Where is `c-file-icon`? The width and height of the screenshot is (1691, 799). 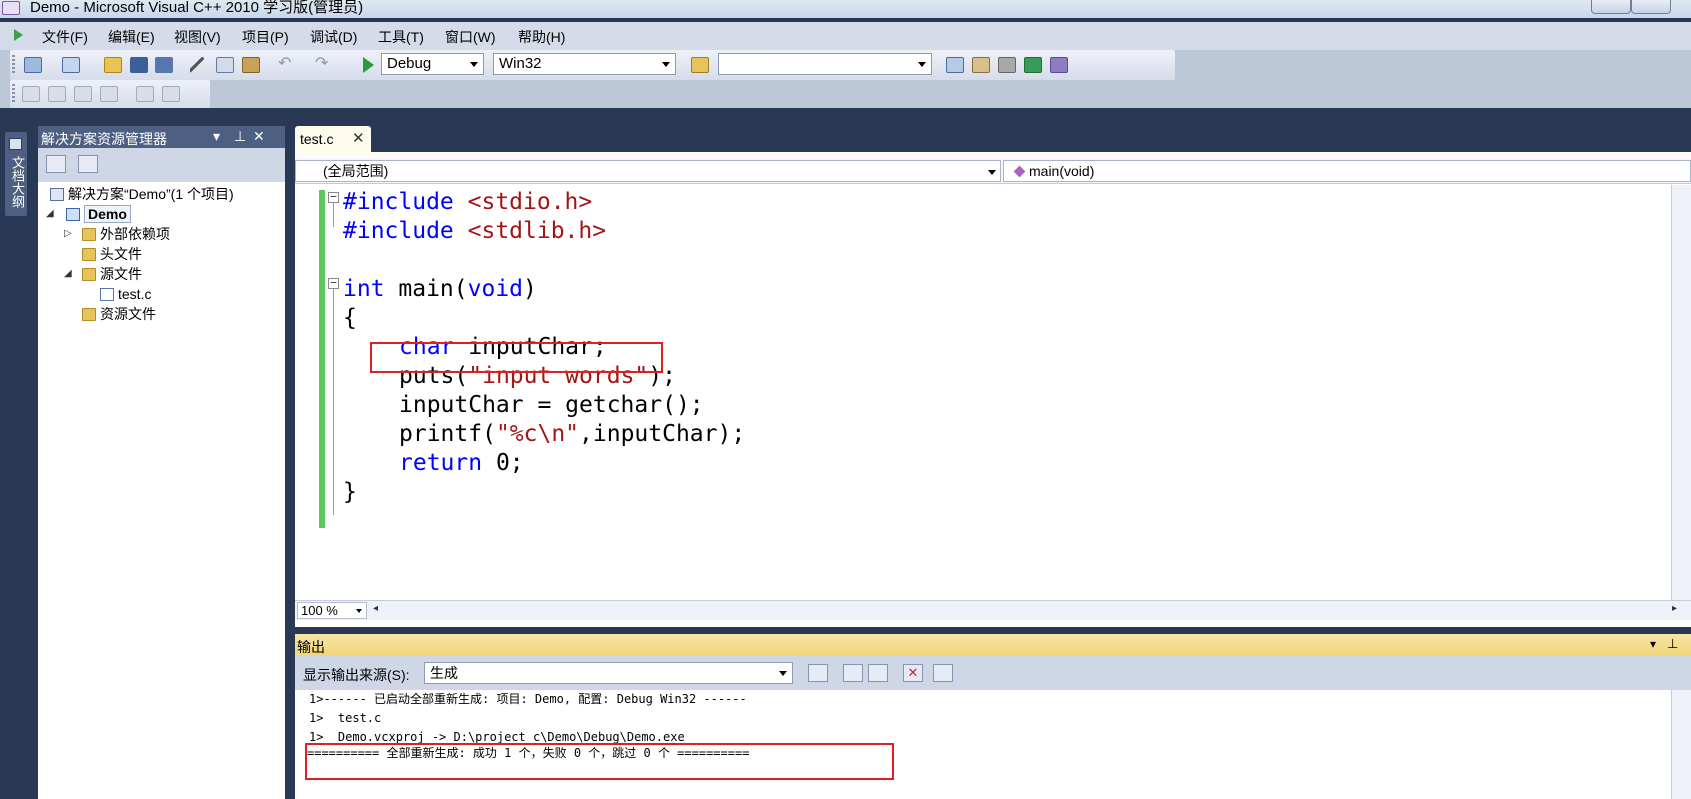 c-file-icon is located at coordinates (107, 294).